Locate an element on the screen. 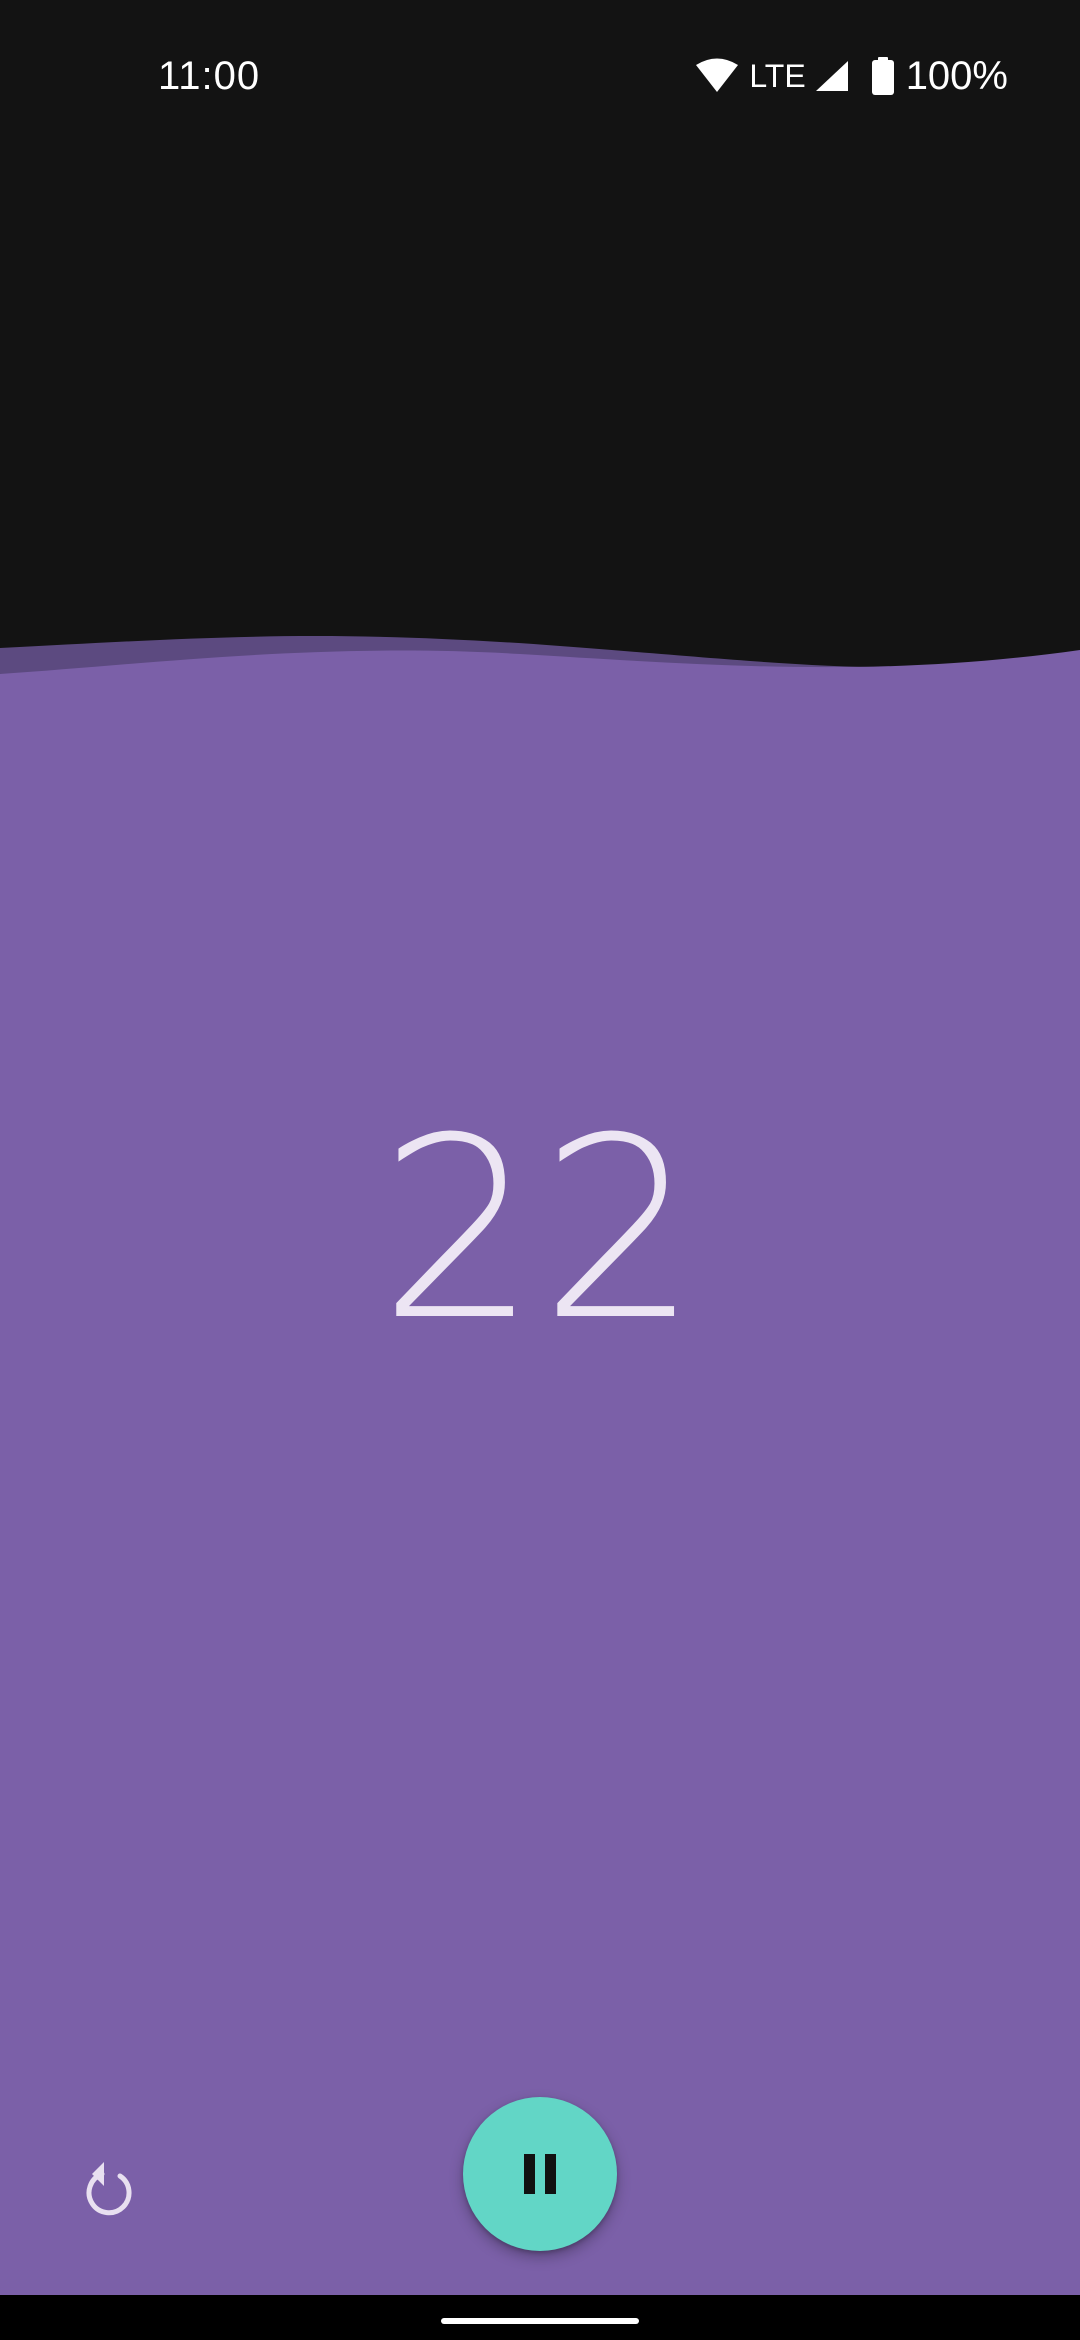  status-icons: LTE 100% is located at coordinates (851, 76).